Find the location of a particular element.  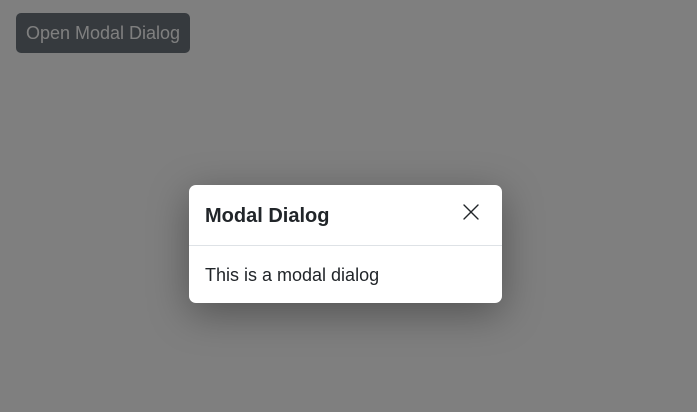

modal-body: This is a modal dialog is located at coordinates (345, 274).